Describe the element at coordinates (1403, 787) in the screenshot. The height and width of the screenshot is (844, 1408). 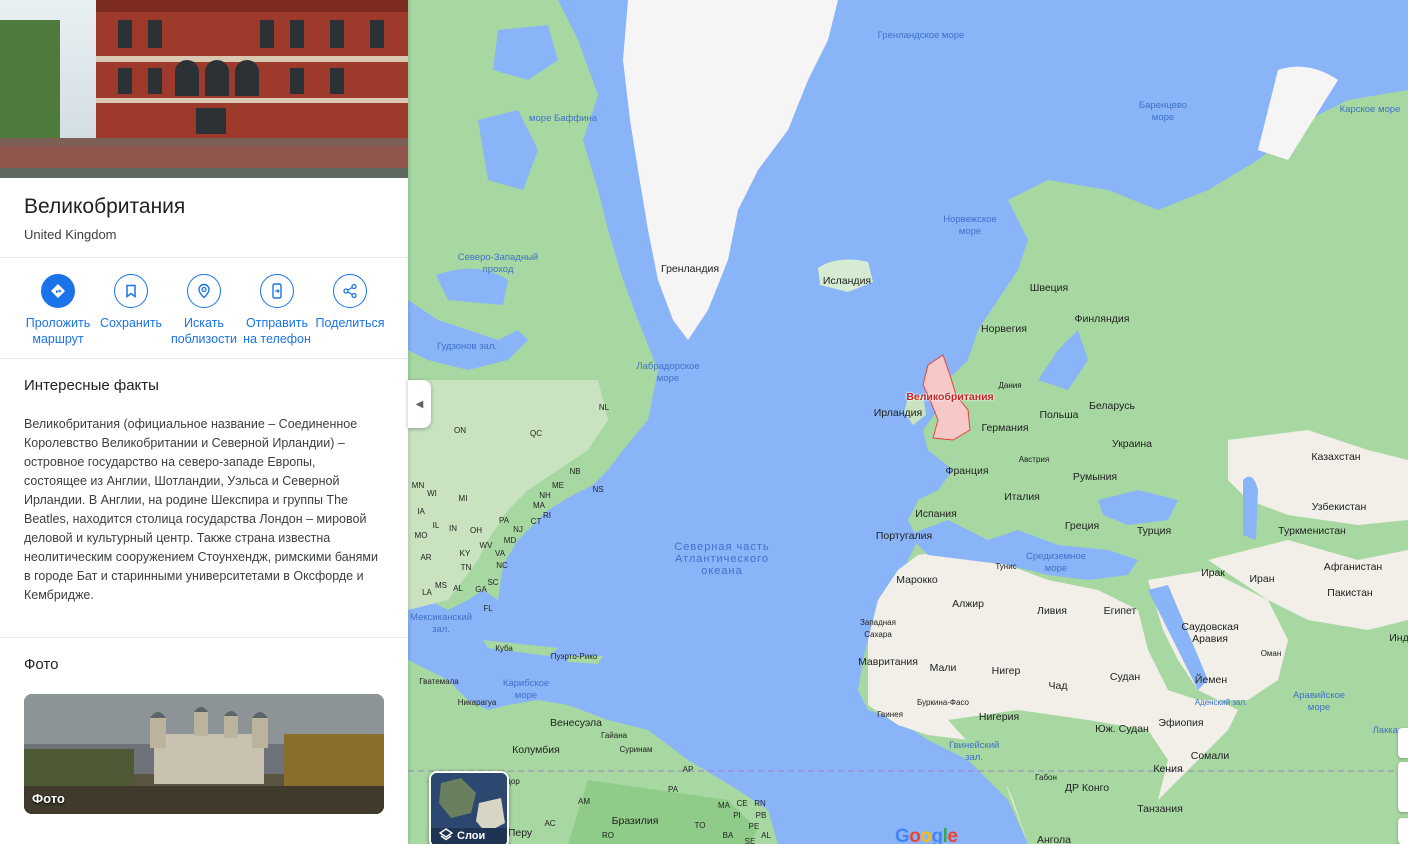
I see `zoom-control` at that location.